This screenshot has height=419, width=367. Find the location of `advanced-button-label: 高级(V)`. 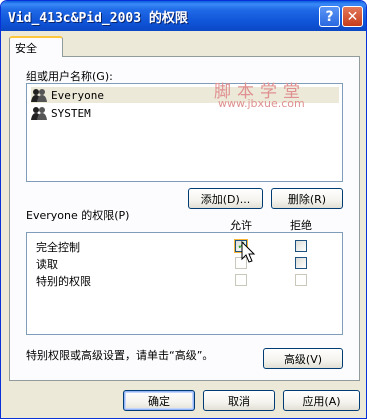

advanced-button-label: 高级(V) is located at coordinates (303, 359).